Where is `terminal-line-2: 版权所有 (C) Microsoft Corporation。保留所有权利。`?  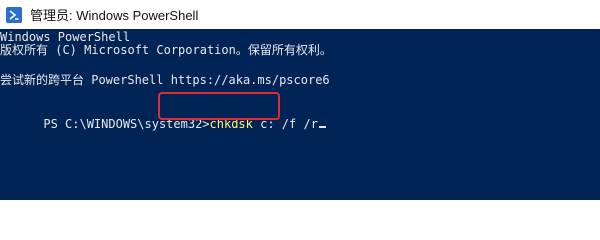
terminal-line-2: 版权所有 (C) Microsoft Corporation。保留所有权利。 is located at coordinates (166, 50).